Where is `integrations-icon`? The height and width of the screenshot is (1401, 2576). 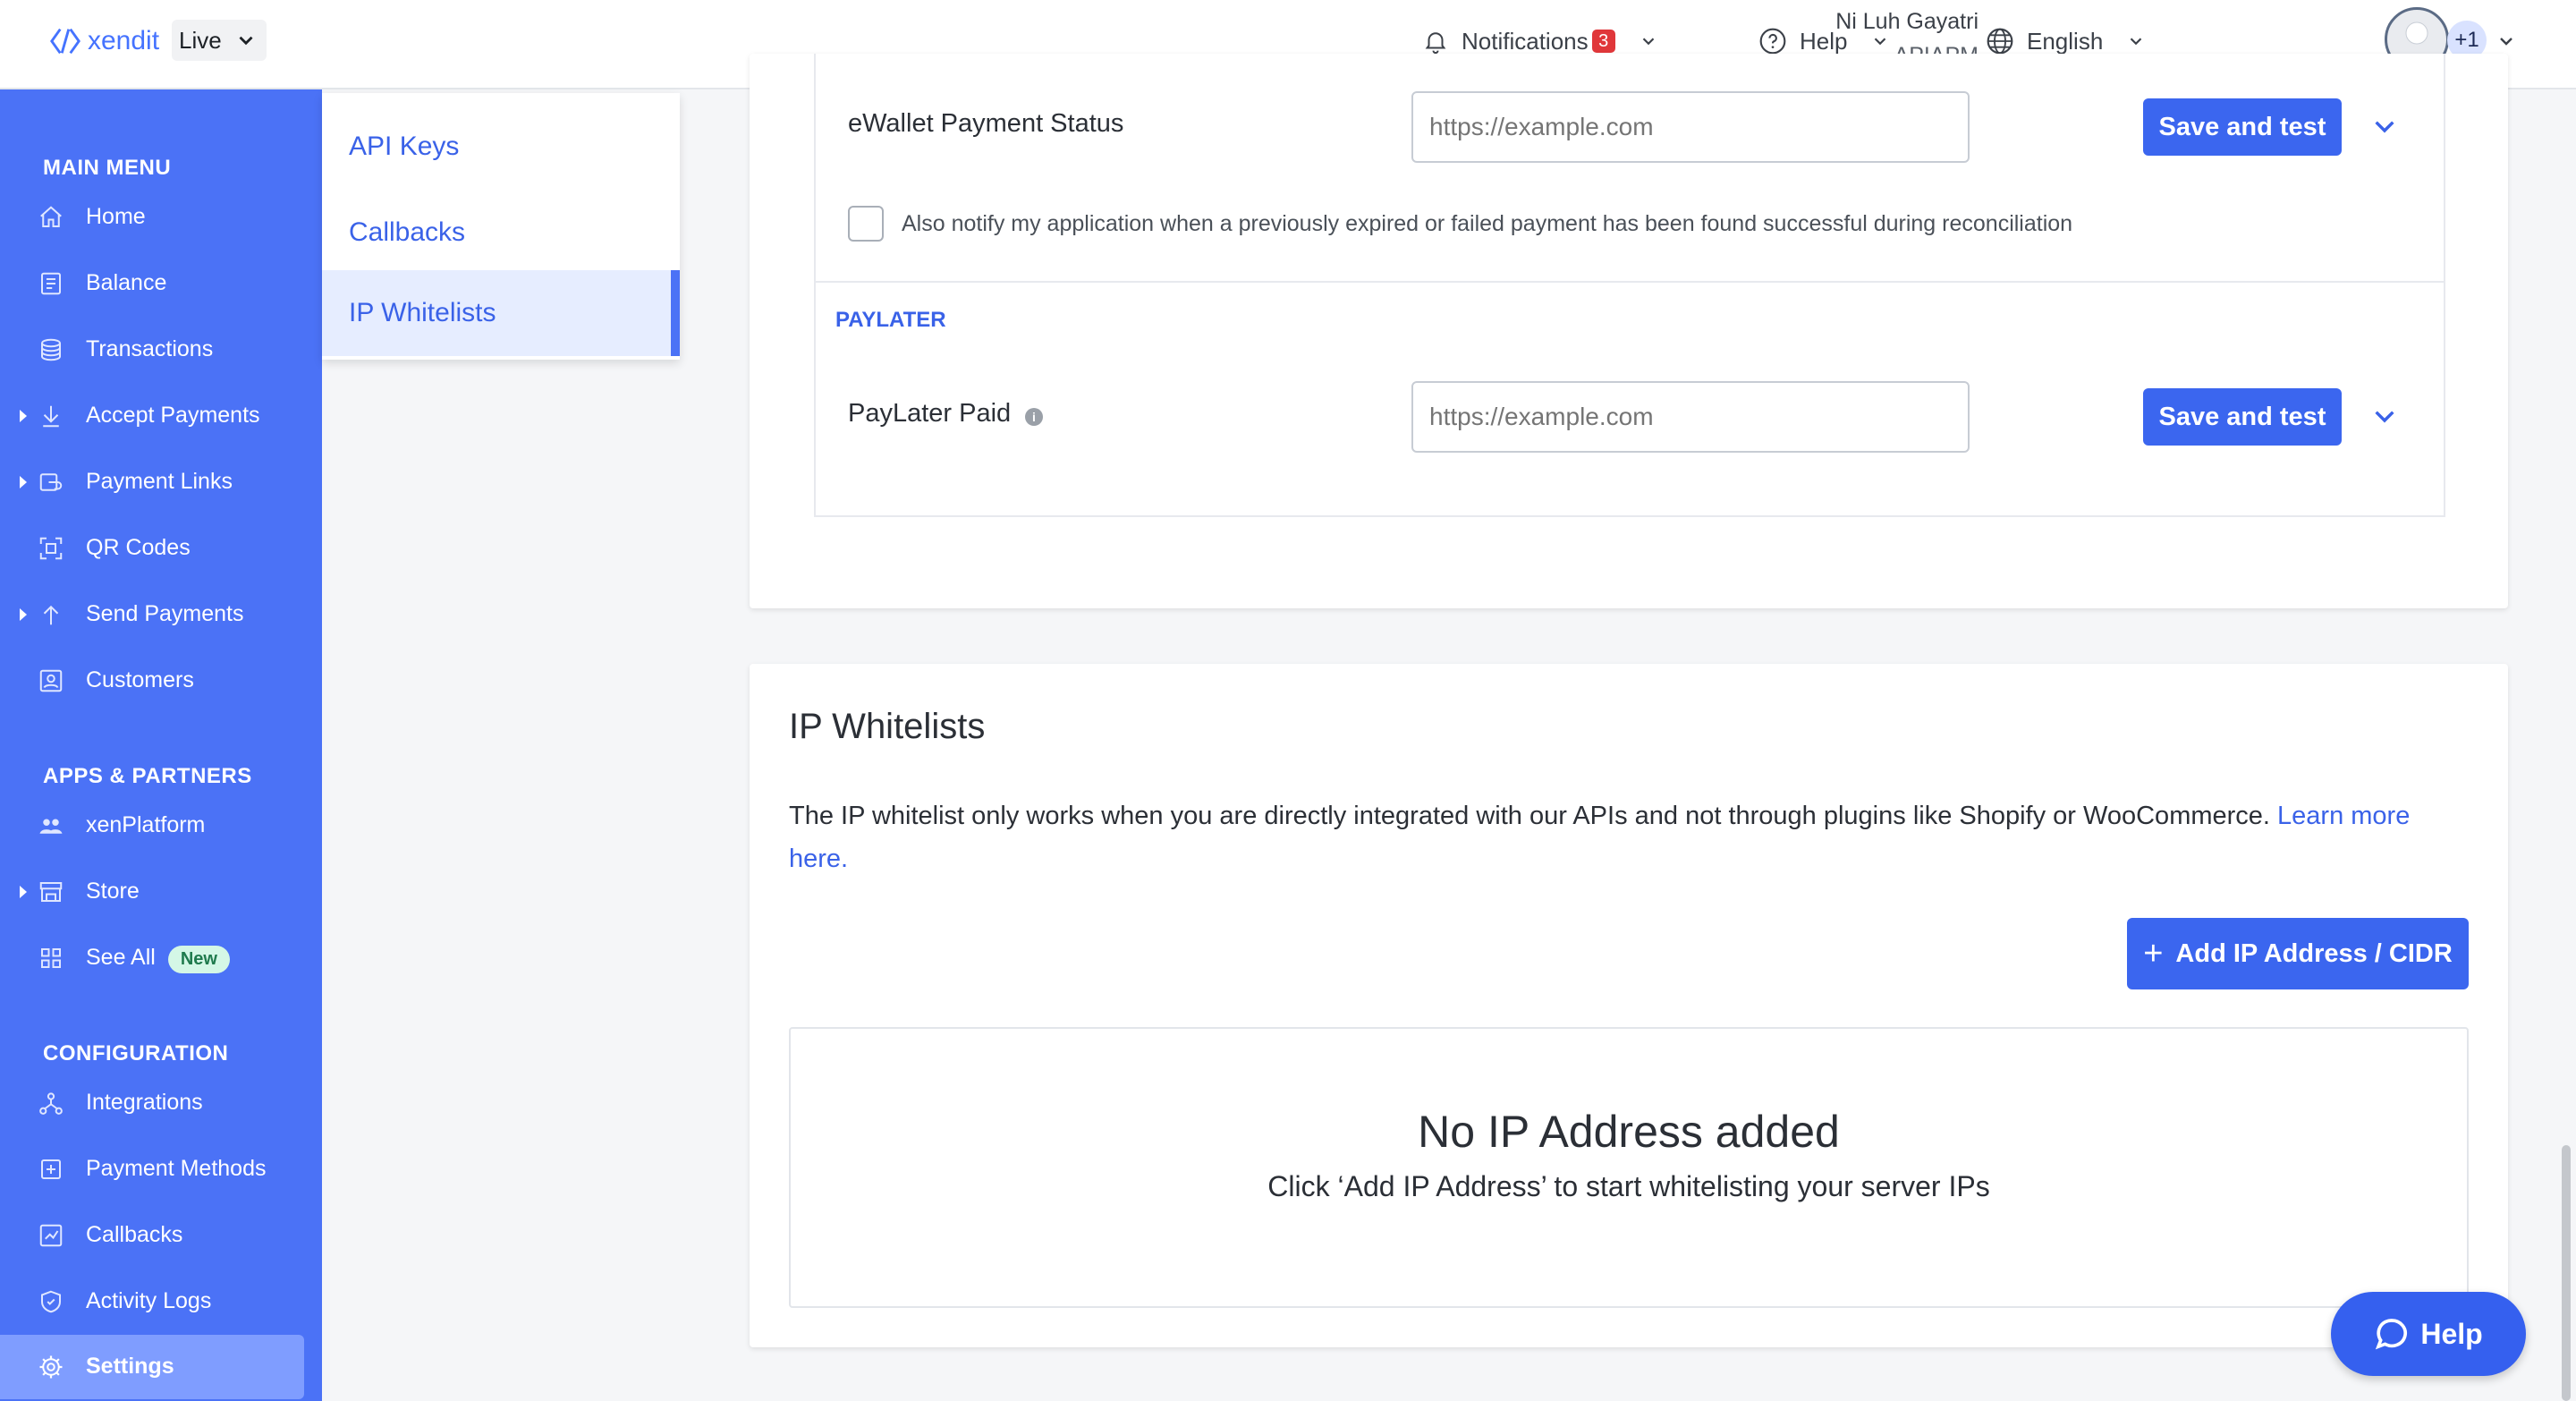 integrations-icon is located at coordinates (51, 1103).